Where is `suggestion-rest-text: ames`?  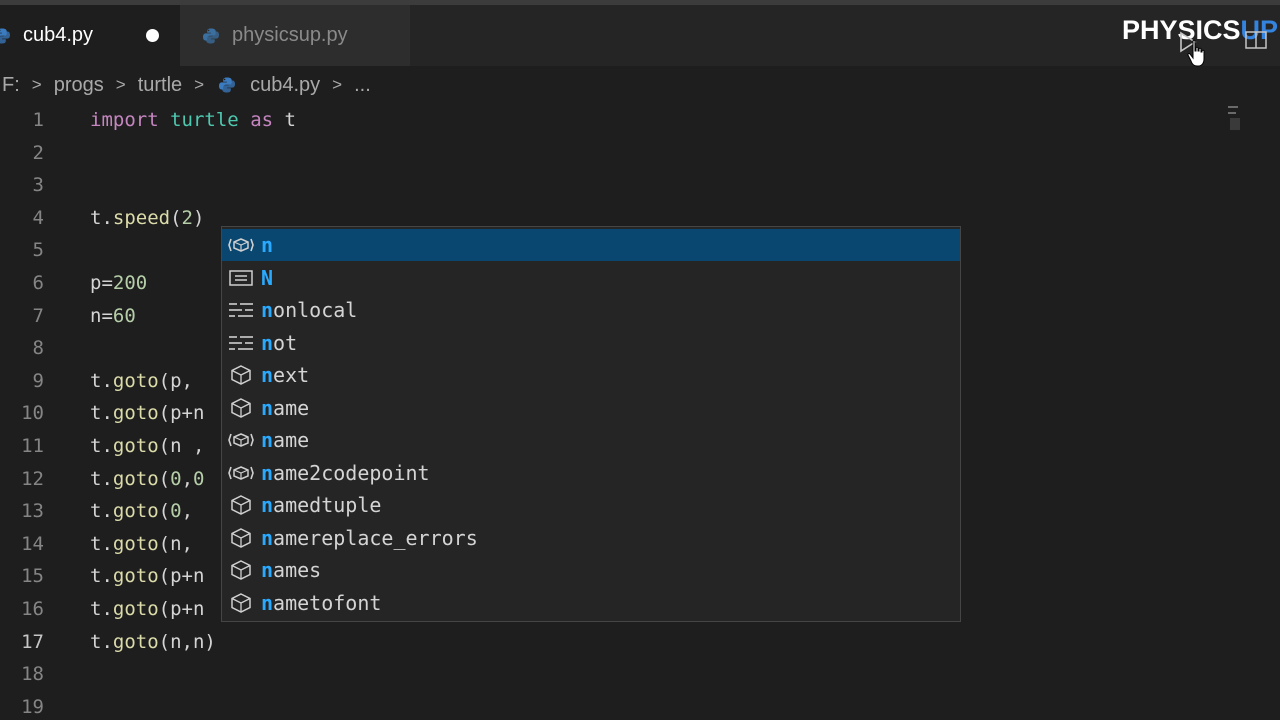
suggestion-rest-text: ames is located at coordinates (297, 570).